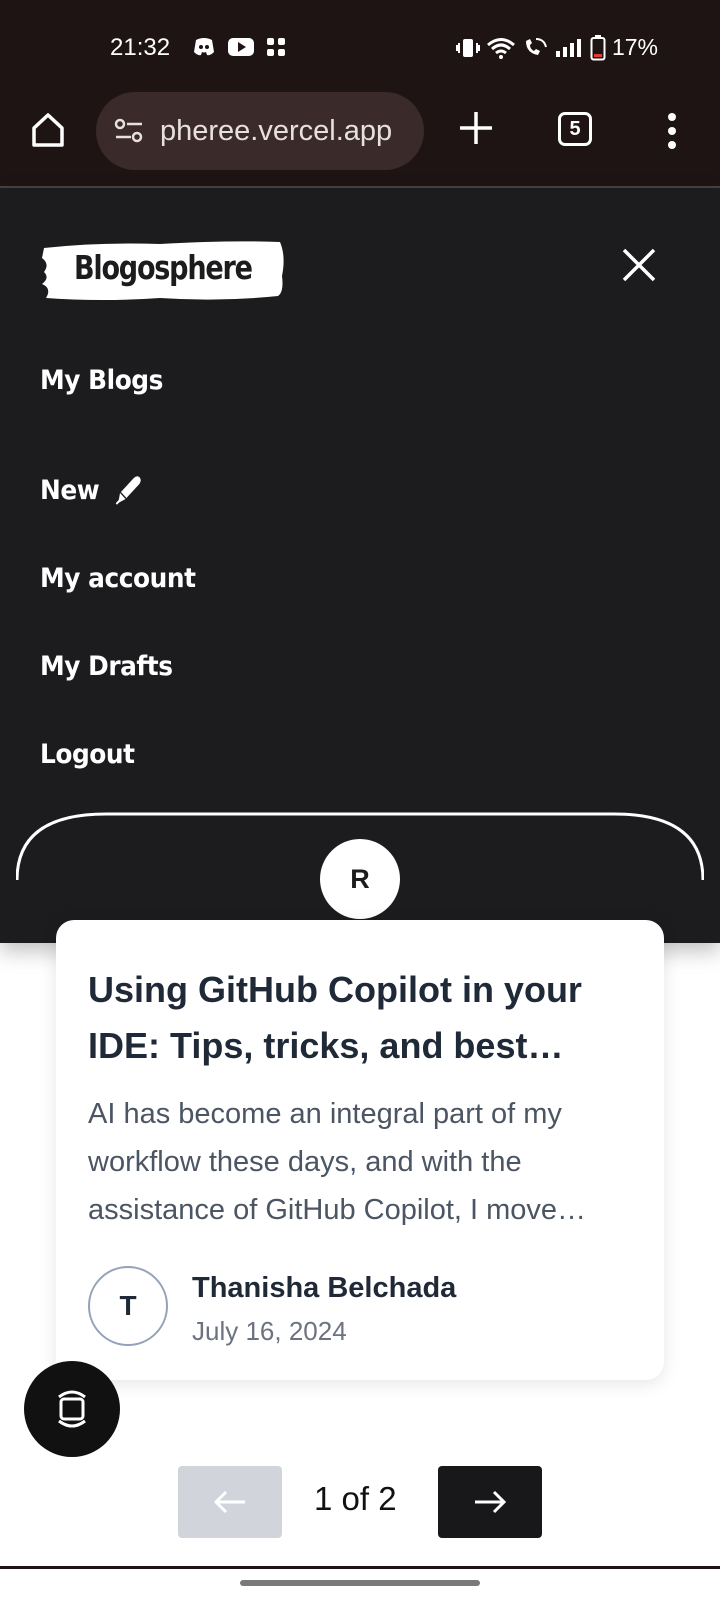  Describe the element at coordinates (467, 47) in the screenshot. I see `vibrate-icon` at that location.